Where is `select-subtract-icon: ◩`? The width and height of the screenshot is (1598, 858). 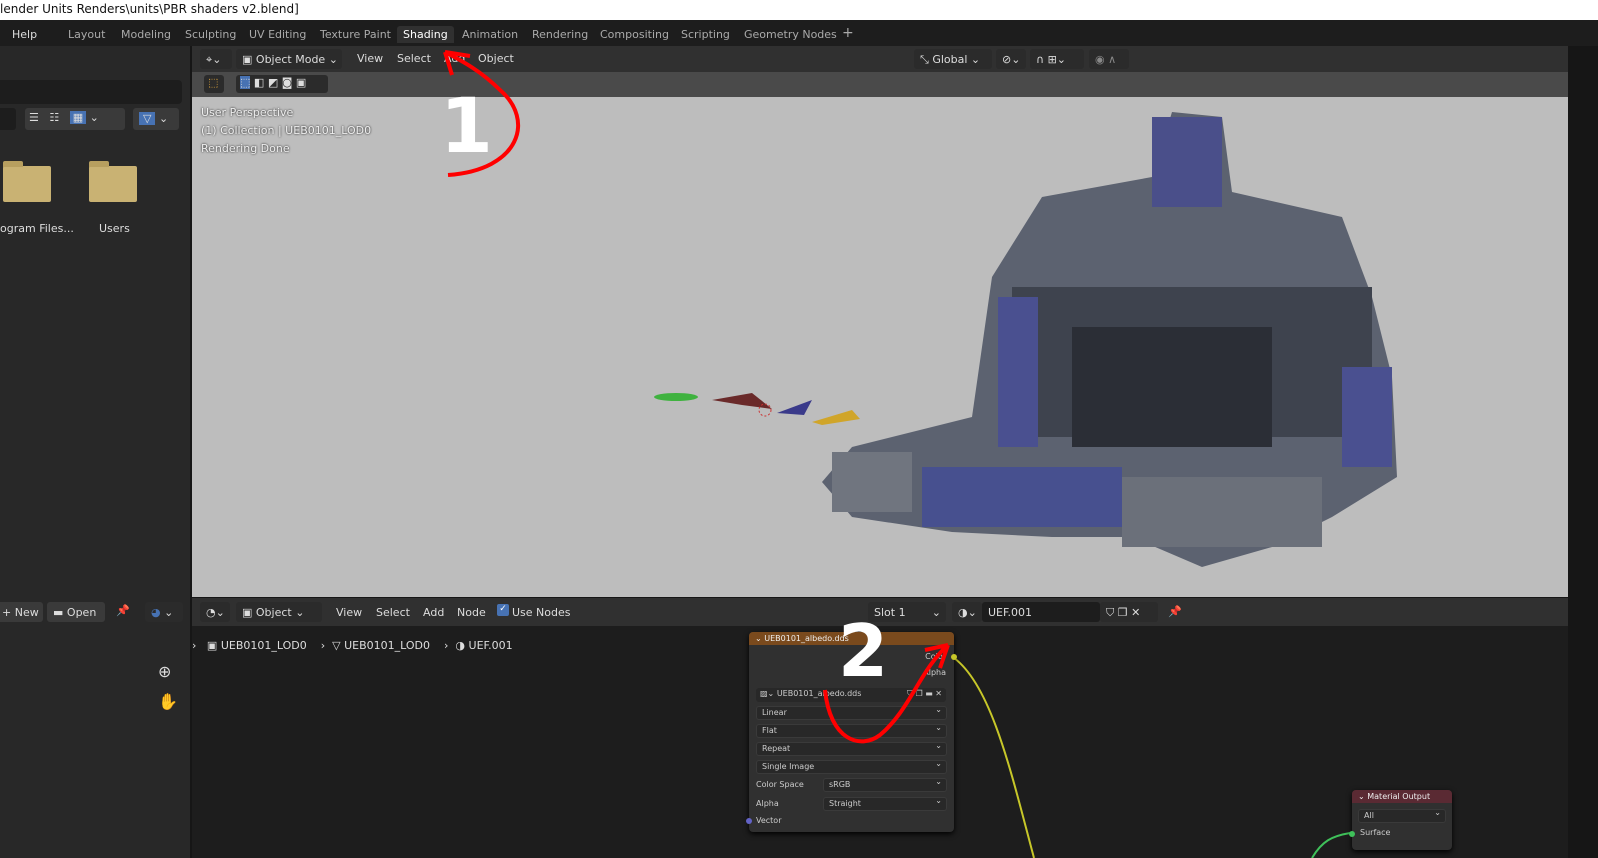 select-subtract-icon: ◩ is located at coordinates (273, 82).